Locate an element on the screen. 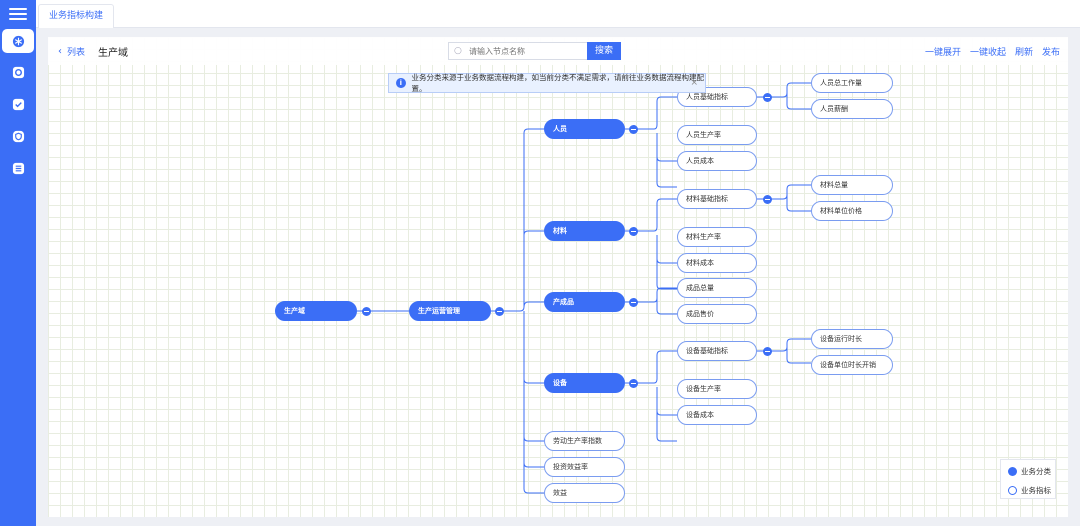 This screenshot has width=1080, height=526. snowflake-icon is located at coordinates (18, 41).